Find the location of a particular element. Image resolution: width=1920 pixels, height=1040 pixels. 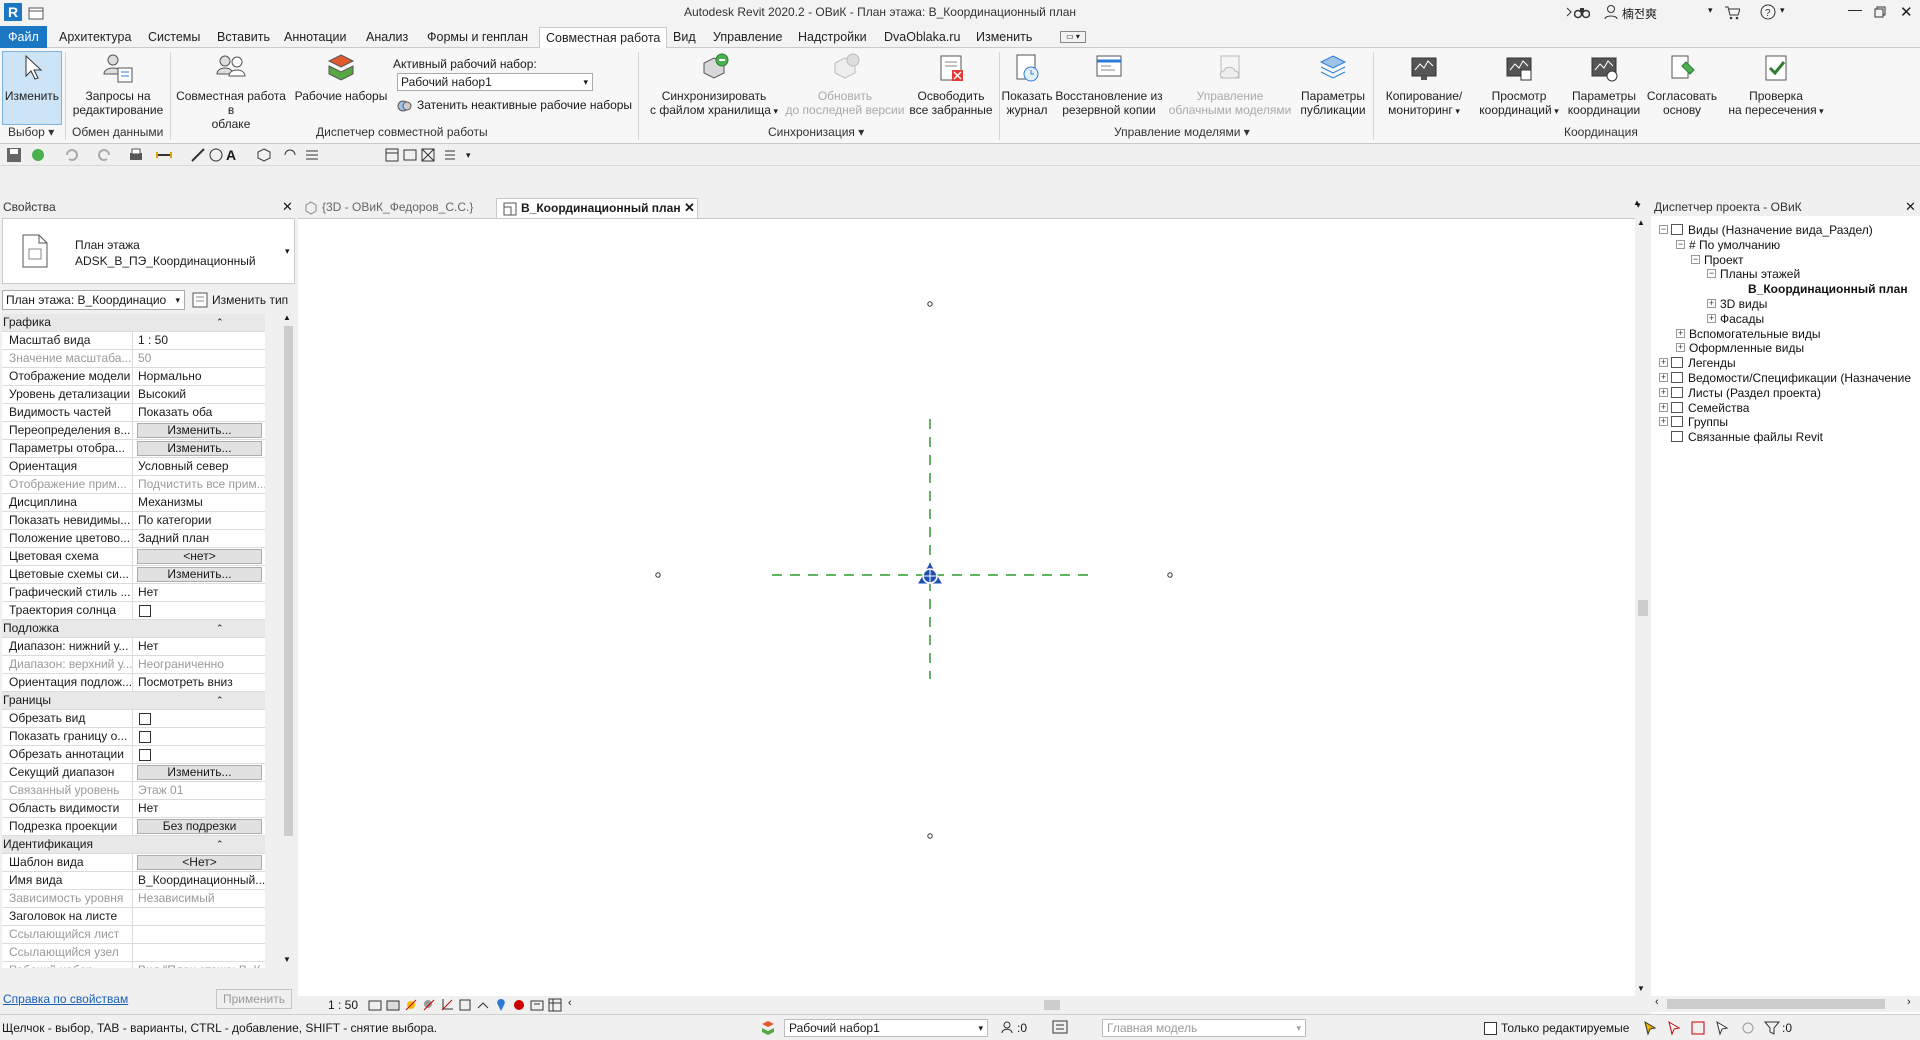

collapse-icon: − is located at coordinates (1680, 244).